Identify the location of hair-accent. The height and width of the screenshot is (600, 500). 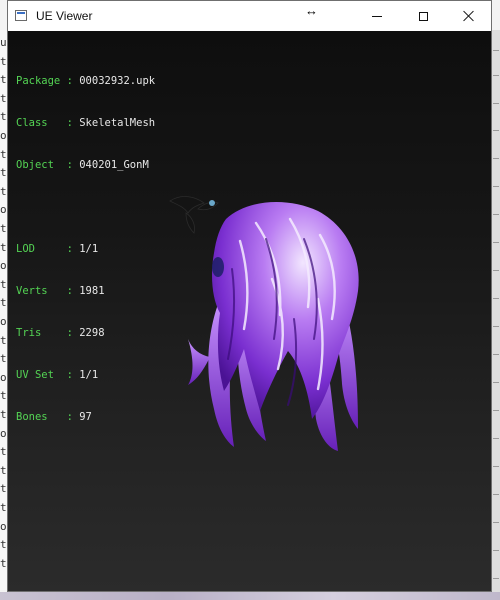
(218, 267).